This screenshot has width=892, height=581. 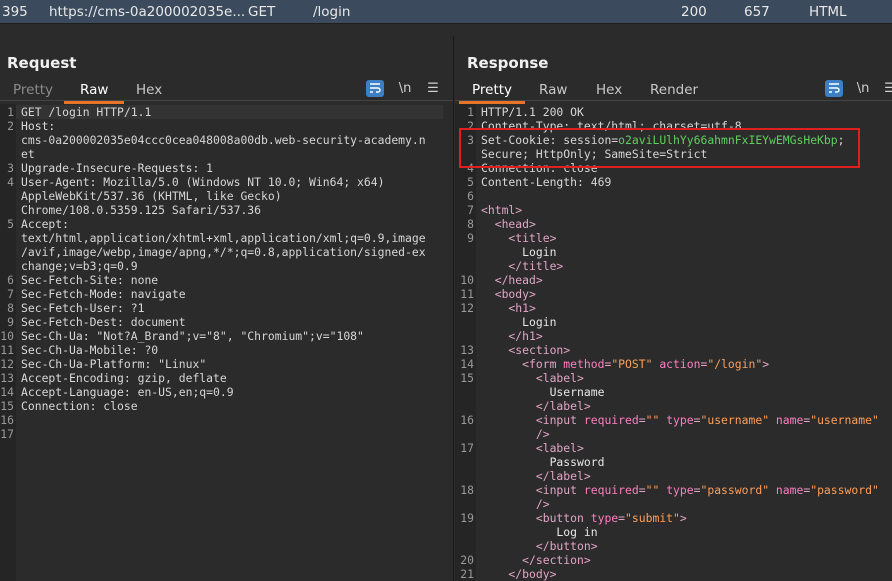 I want to click on line-content: Login, so click(x=518, y=322).